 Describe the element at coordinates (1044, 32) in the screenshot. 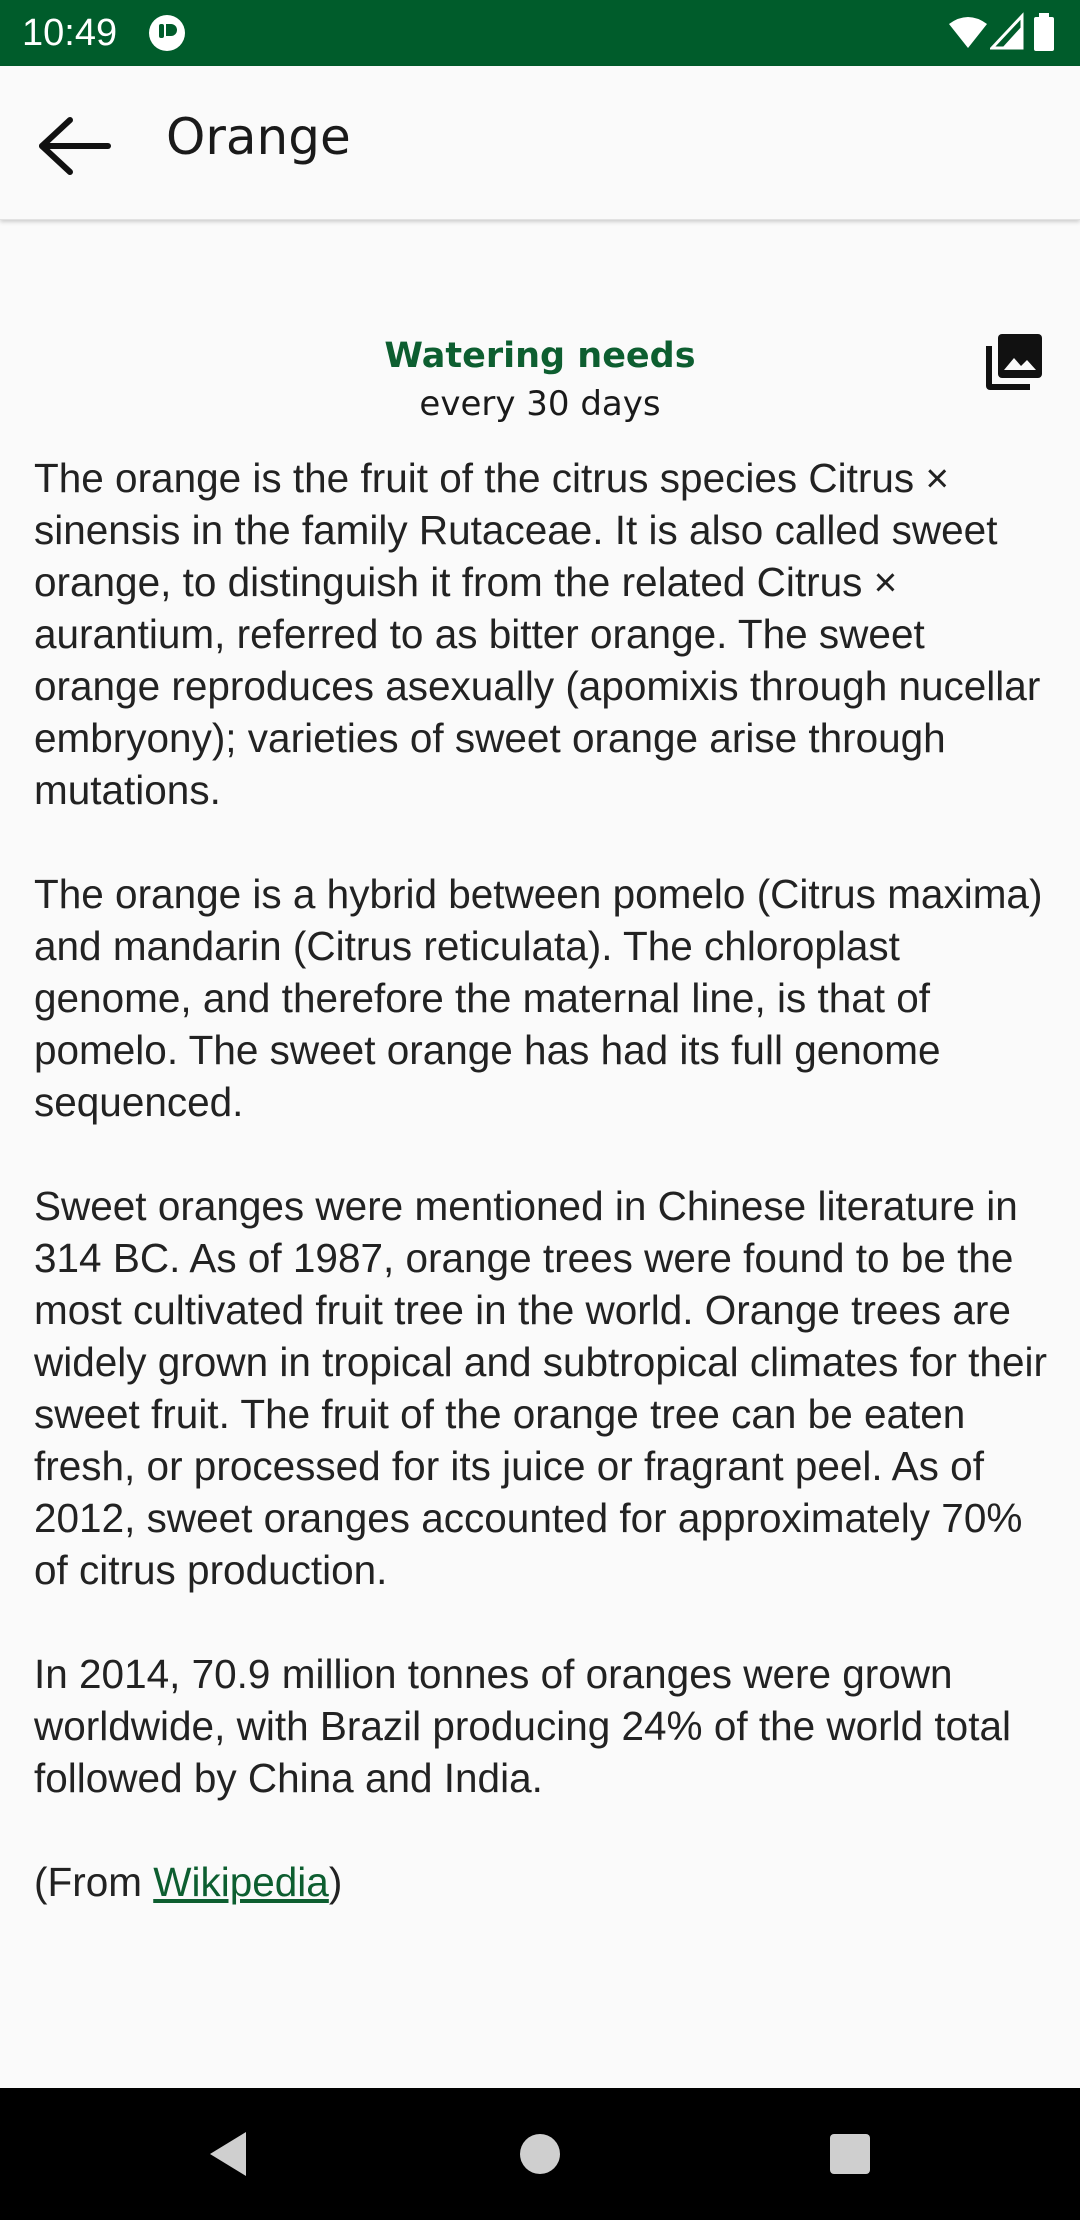

I see `battery-icon` at that location.